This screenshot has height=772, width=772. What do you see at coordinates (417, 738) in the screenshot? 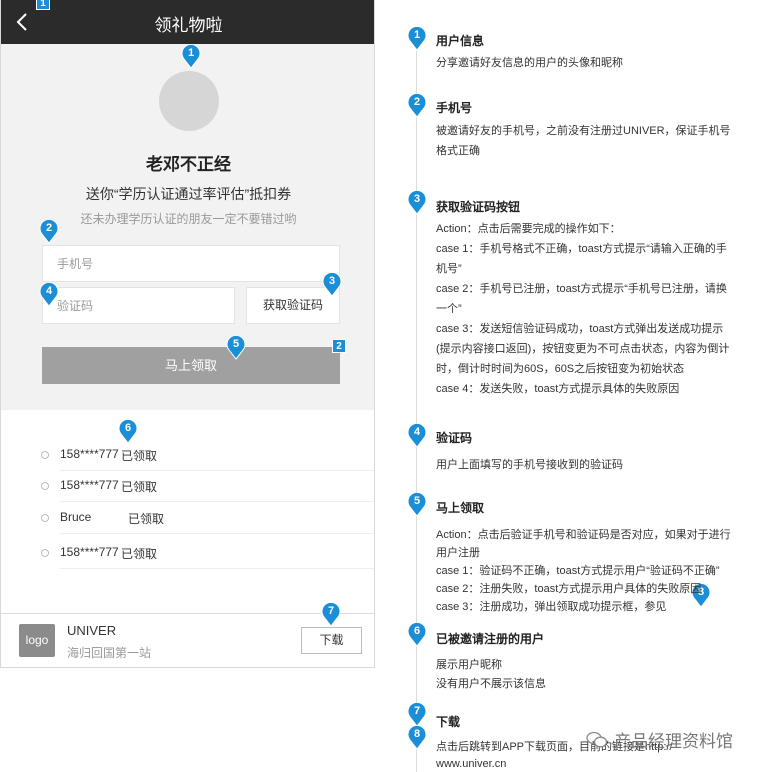
I see `pin-marker-icon: 8` at bounding box center [417, 738].